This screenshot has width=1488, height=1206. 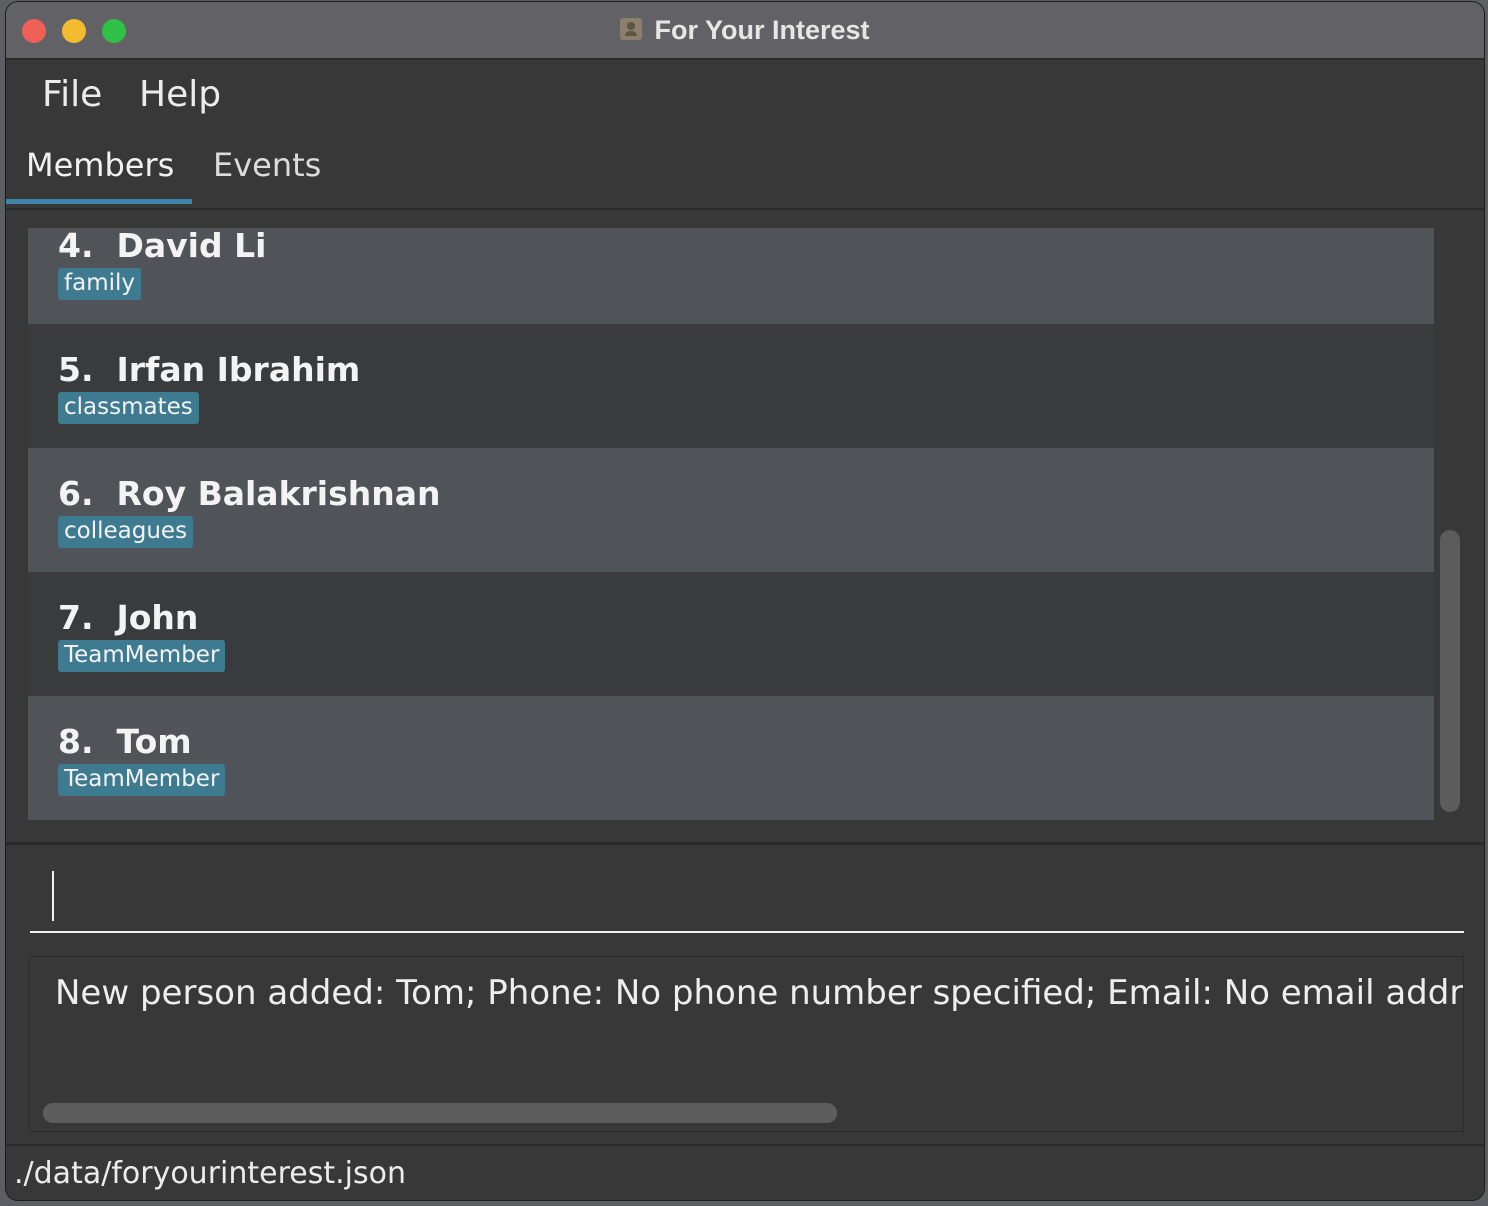 What do you see at coordinates (126, 532) in the screenshot?
I see `member-tag: colleagues` at bounding box center [126, 532].